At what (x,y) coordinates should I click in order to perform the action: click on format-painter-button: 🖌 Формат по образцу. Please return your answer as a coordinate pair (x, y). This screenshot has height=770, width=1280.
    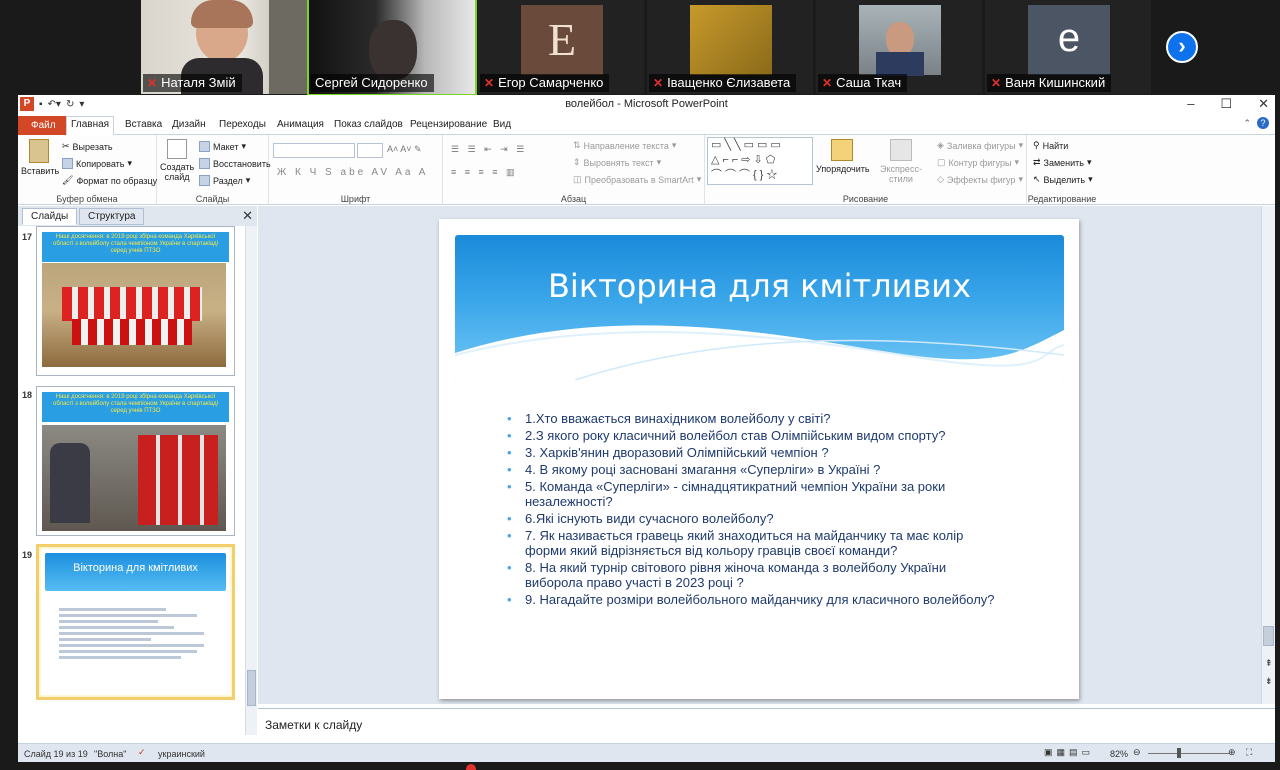
    Looking at the image, I should click on (109, 180).